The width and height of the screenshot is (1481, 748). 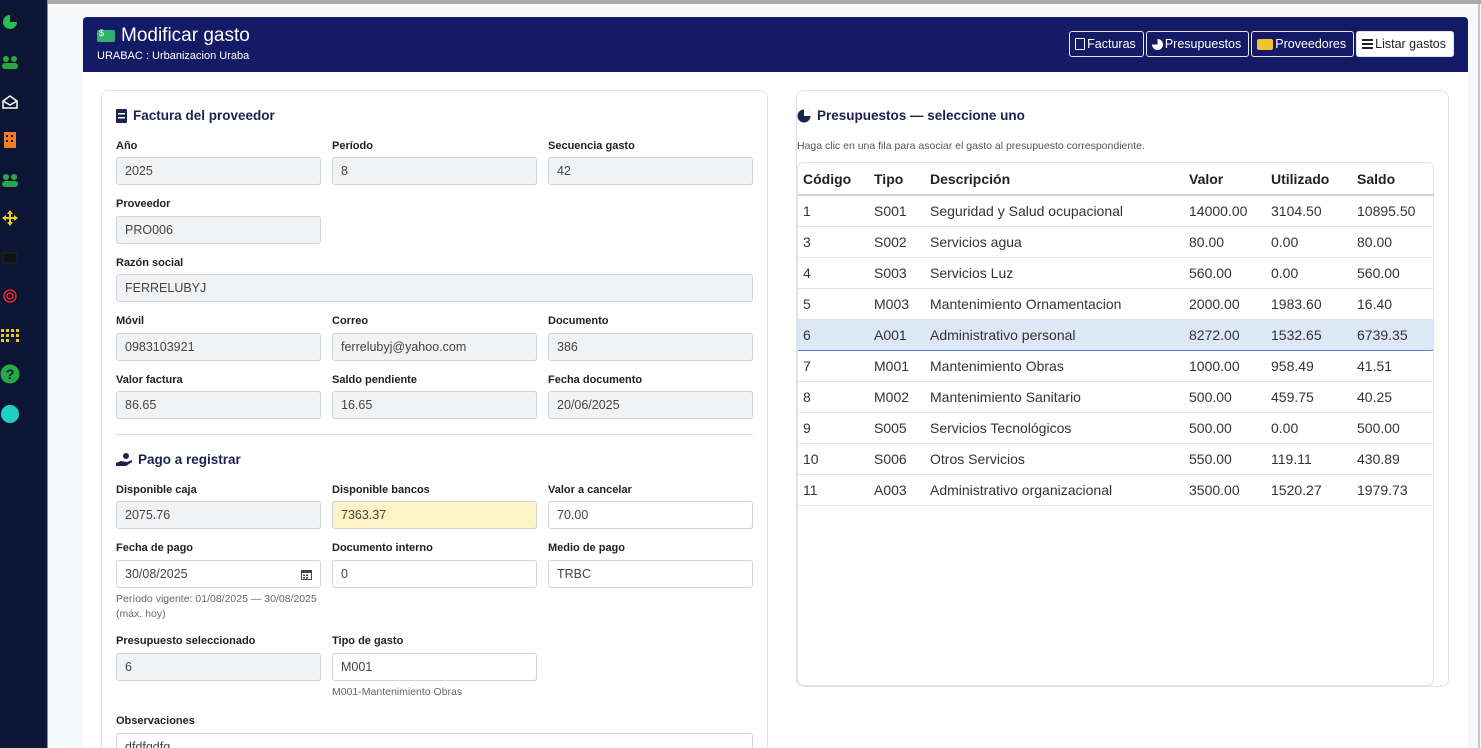 What do you see at coordinates (218, 574) in the screenshot?
I see `fecha-pago-input: 30/08/2025` at bounding box center [218, 574].